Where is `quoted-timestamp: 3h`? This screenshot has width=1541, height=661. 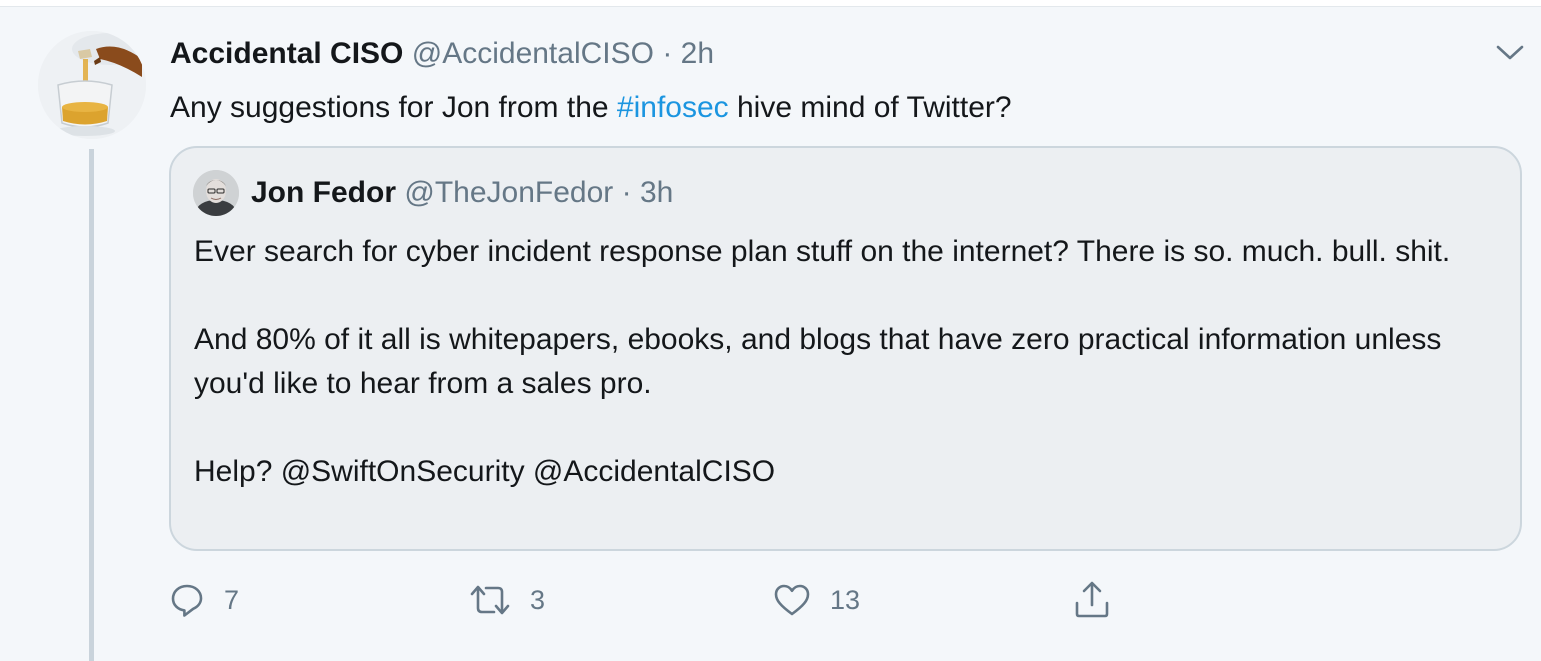 quoted-timestamp: 3h is located at coordinates (656, 192).